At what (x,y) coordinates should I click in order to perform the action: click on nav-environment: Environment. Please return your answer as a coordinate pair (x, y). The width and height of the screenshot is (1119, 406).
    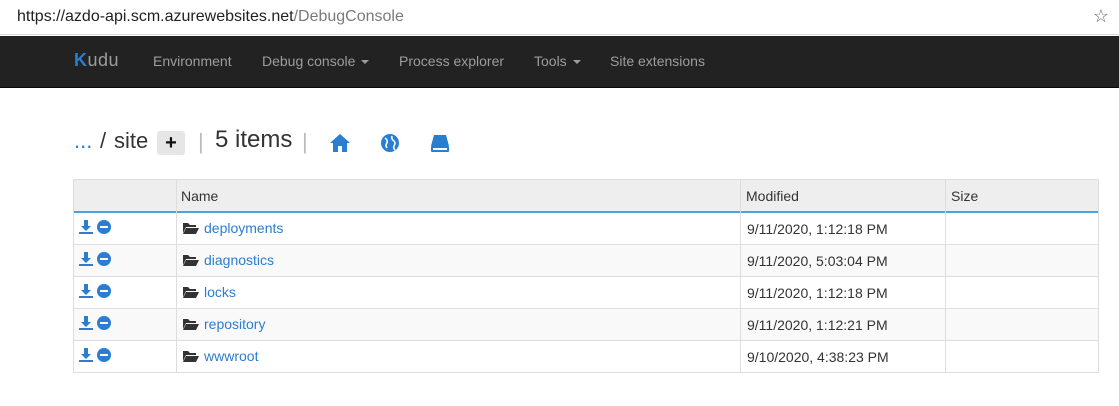
    Looking at the image, I should click on (192, 61).